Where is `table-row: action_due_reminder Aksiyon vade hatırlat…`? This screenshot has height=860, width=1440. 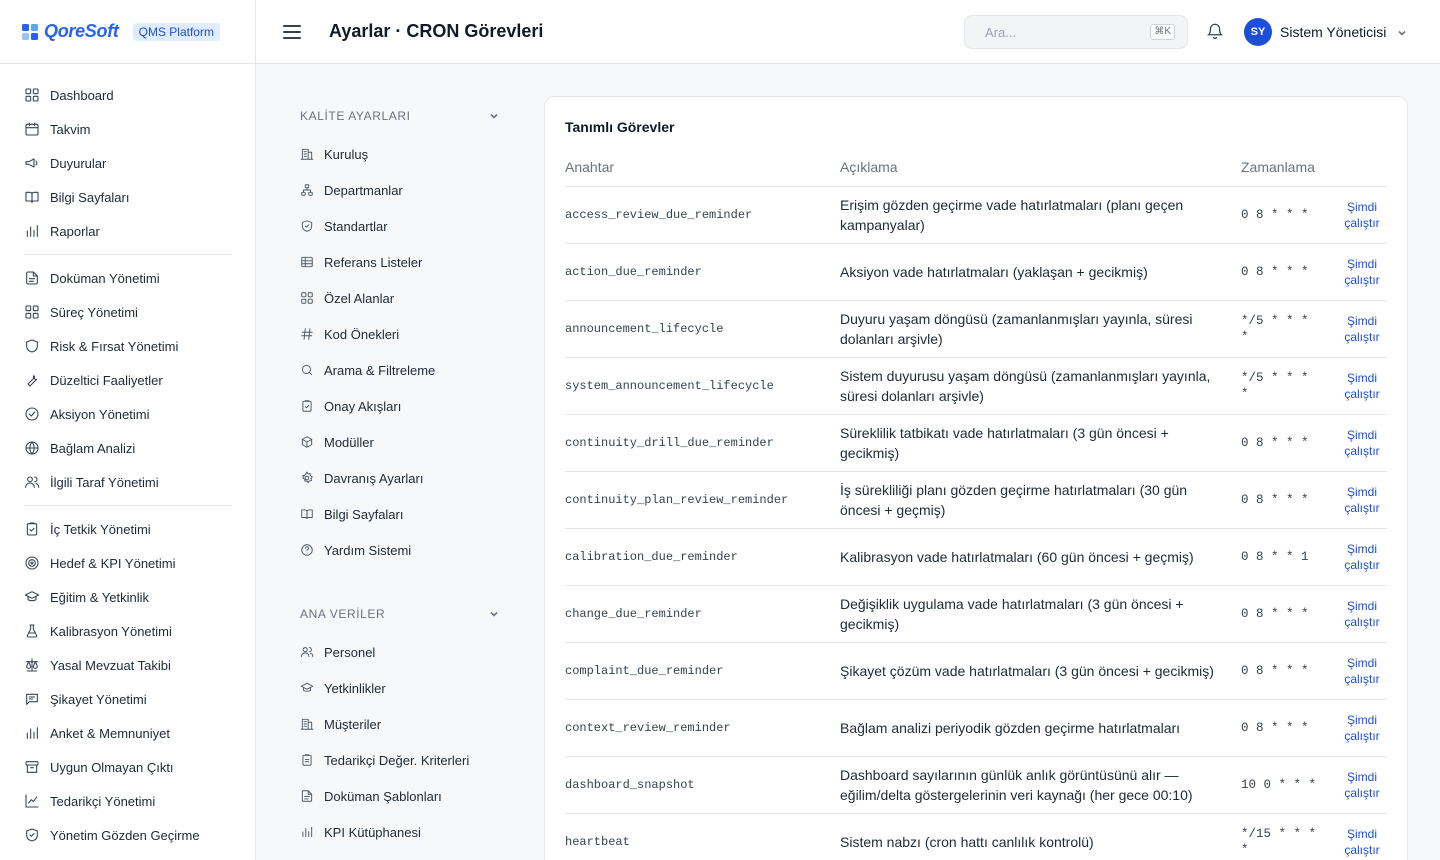 table-row: action_due_reminder Aksiyon vade hatırlat… is located at coordinates (976, 272).